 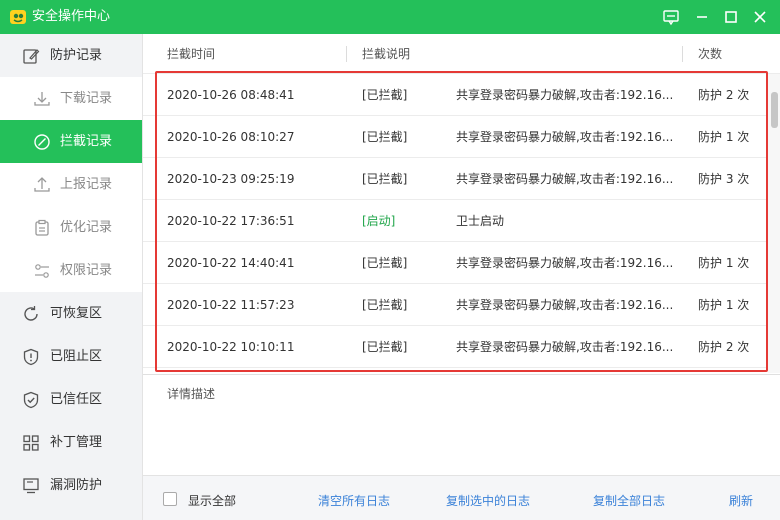 What do you see at coordinates (488, 500) in the screenshot?
I see `copy-selected-logs-link: 复制选中的日志` at bounding box center [488, 500].